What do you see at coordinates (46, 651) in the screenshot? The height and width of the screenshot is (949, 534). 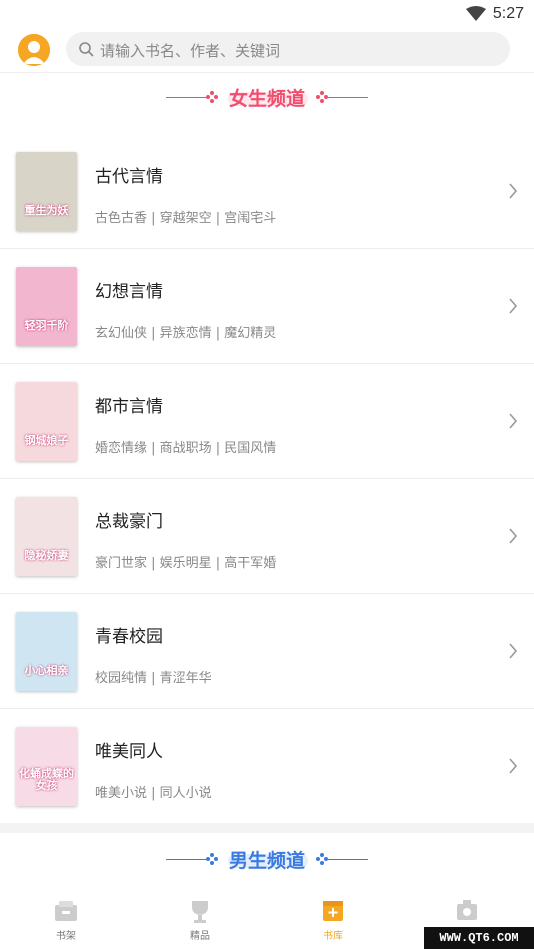 I see `book-cover: 小心相亲` at bounding box center [46, 651].